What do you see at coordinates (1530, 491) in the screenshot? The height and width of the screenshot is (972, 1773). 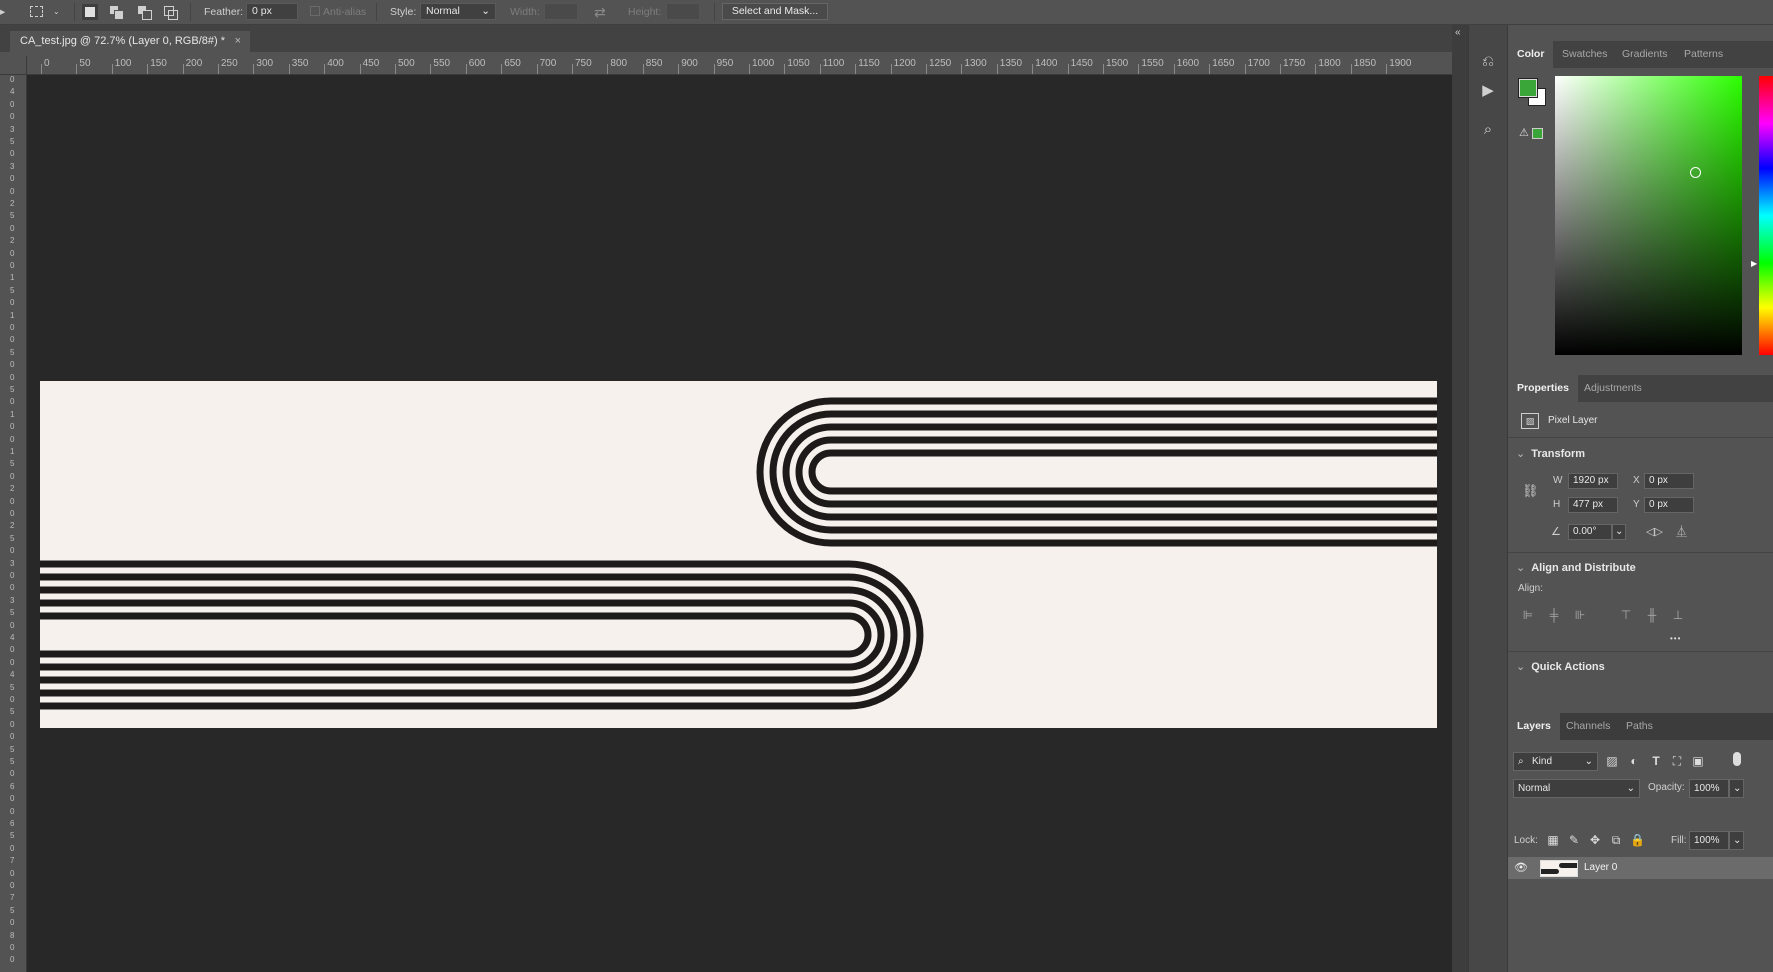 I see `link-dimensions-icon: ⛓` at bounding box center [1530, 491].